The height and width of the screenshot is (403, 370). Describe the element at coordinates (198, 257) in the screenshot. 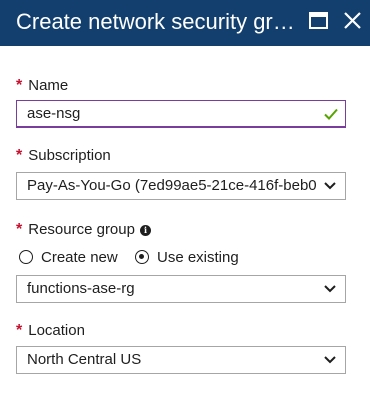

I see `radio-use-existing-label: Use existing` at that location.